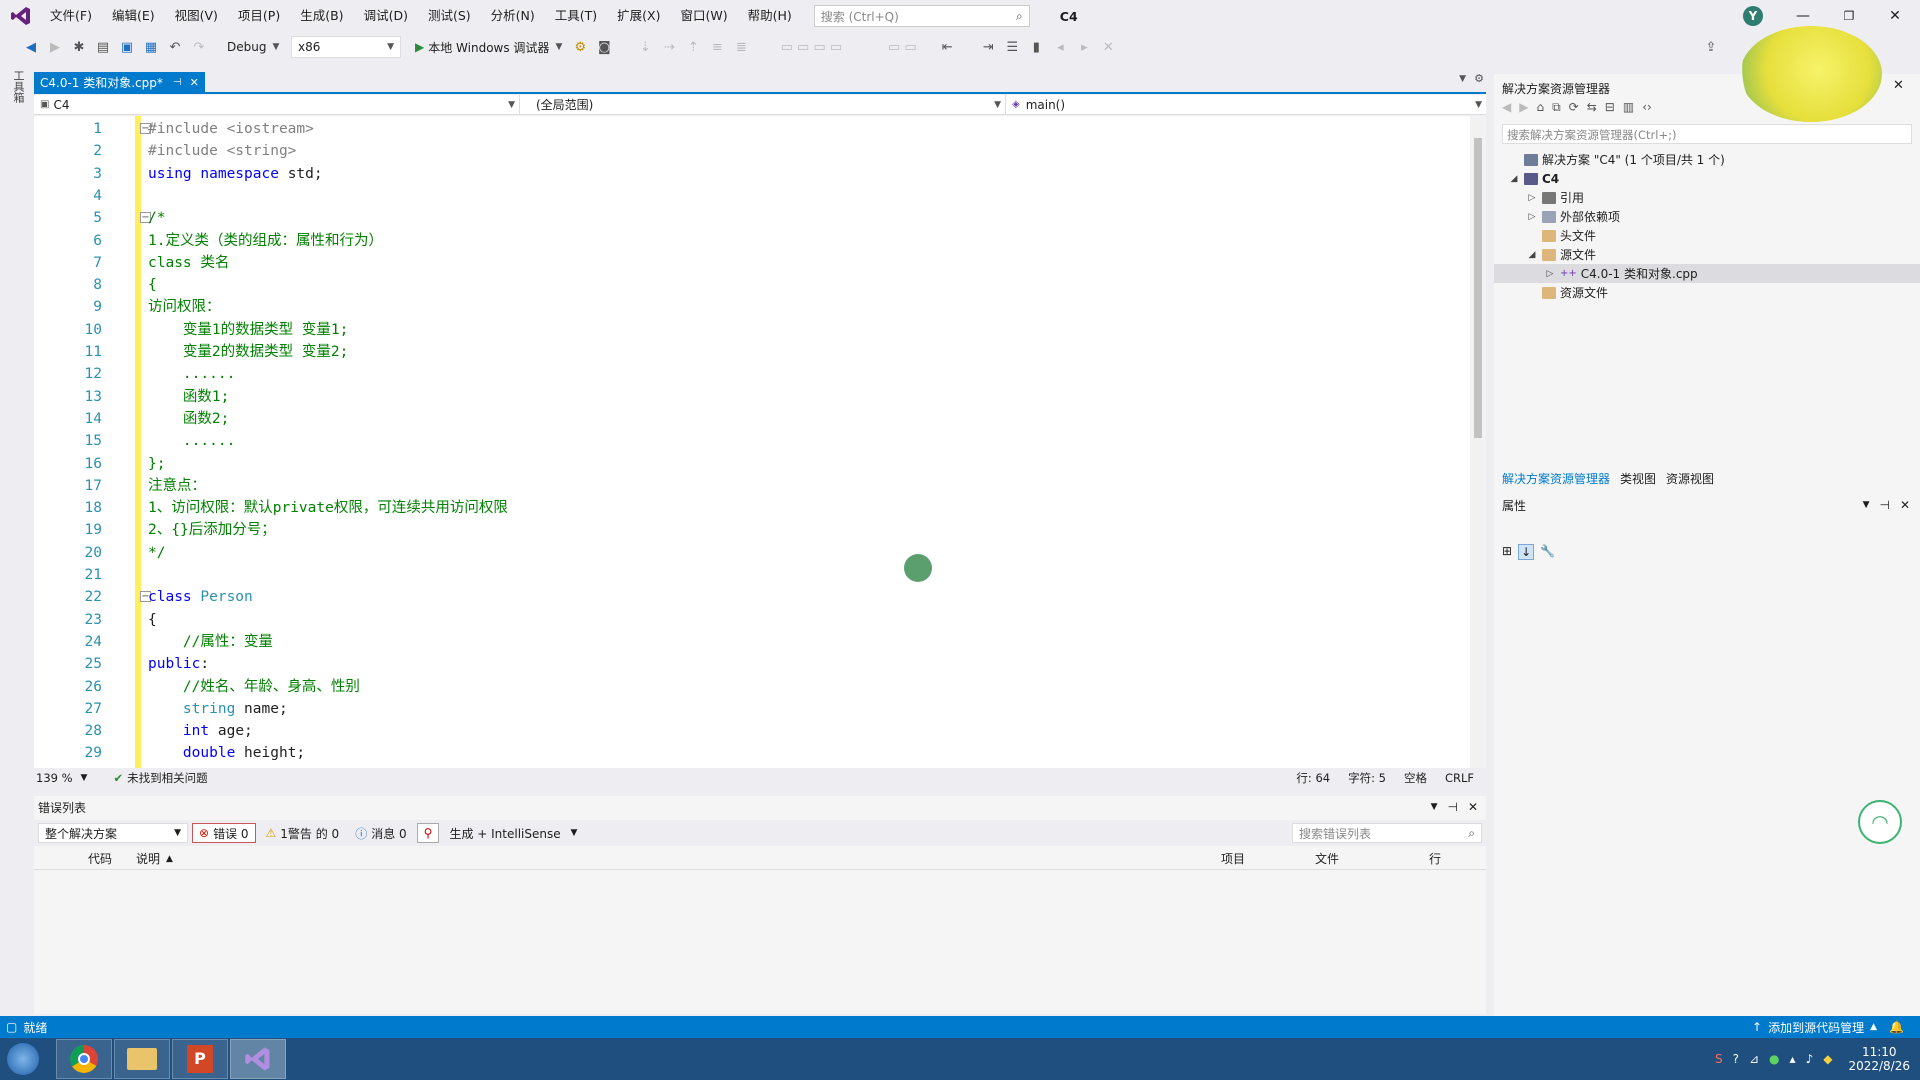  What do you see at coordinates (921, 16) in the screenshot?
I see `quick-search-input: 搜索 (Ctrl+Q) ⌕` at bounding box center [921, 16].